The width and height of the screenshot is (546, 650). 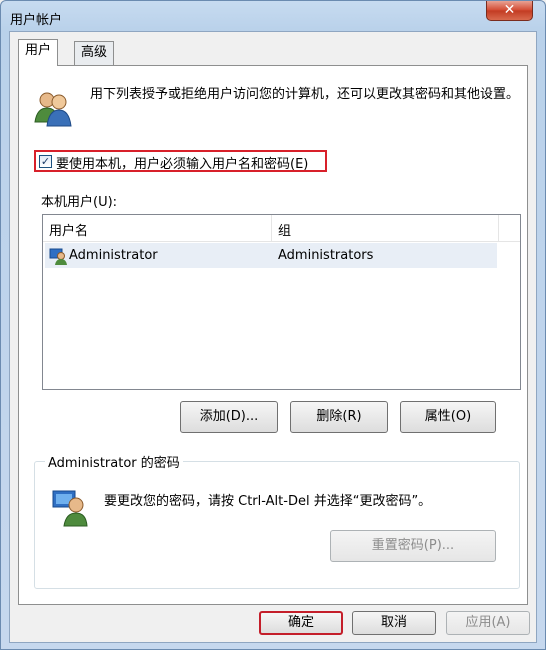 What do you see at coordinates (448, 417) in the screenshot?
I see `properties-button: 属性(O)` at bounding box center [448, 417].